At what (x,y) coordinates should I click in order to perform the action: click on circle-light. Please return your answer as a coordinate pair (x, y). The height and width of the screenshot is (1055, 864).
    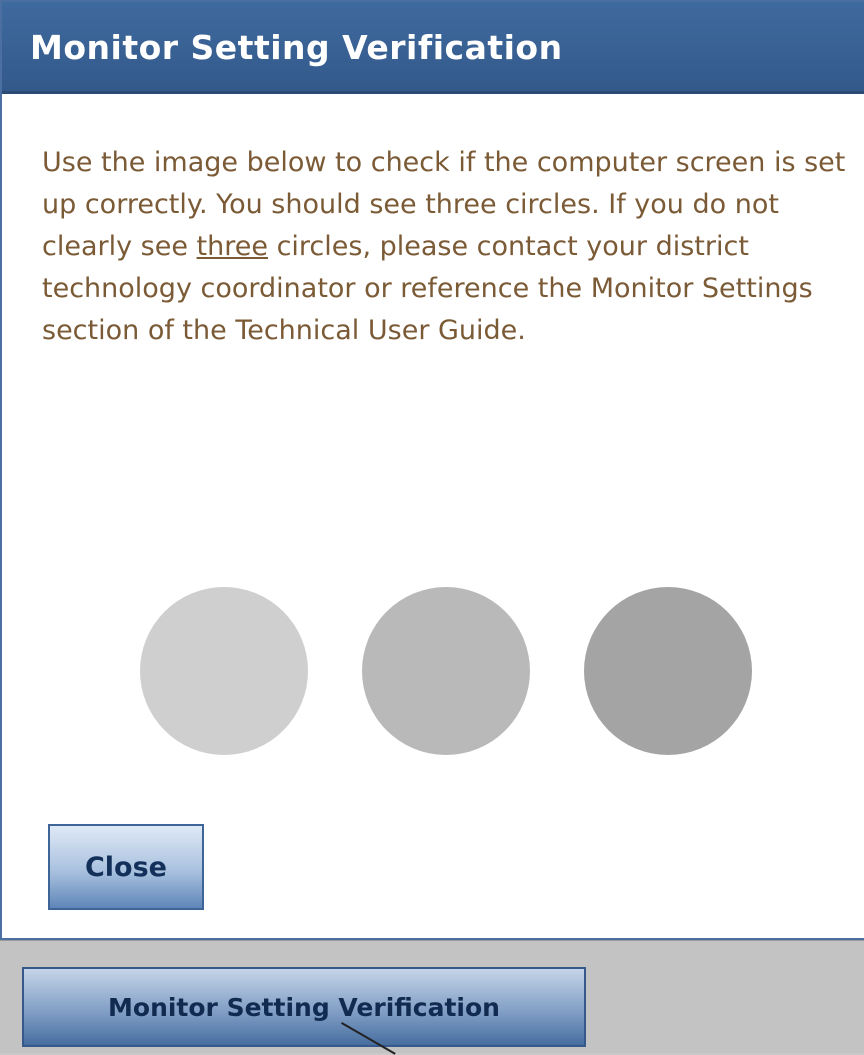
    Looking at the image, I should click on (224, 671).